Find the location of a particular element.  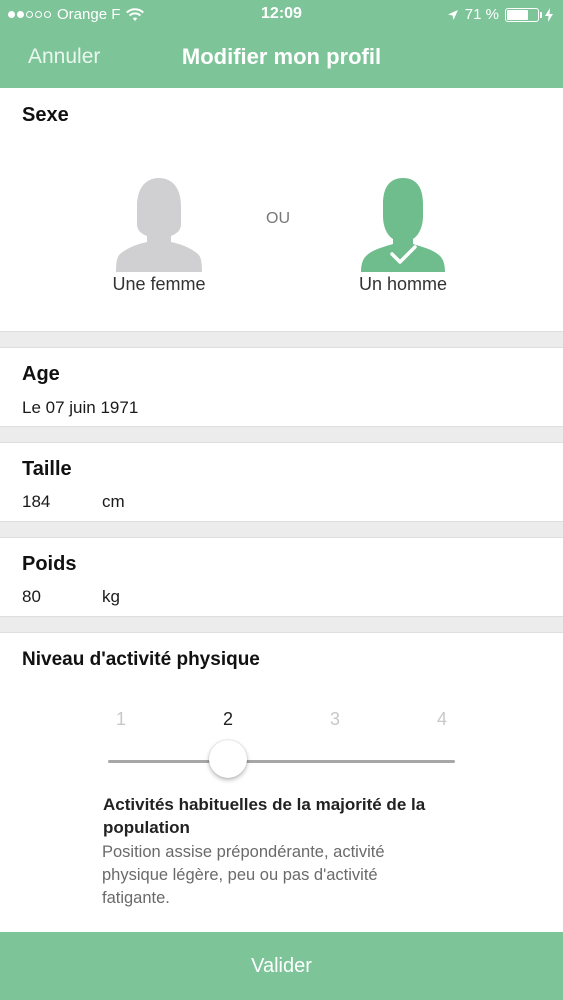

battery-level is located at coordinates (518, 14).